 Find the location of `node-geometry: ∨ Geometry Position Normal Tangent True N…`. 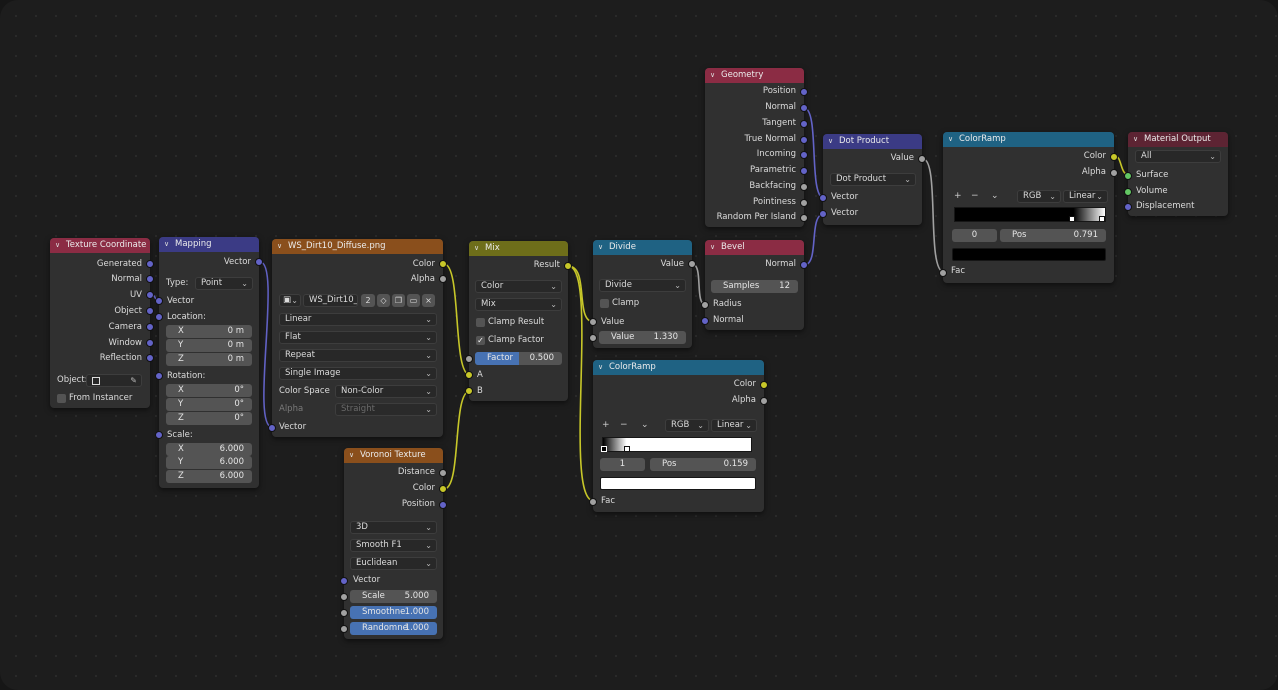

node-geometry: ∨ Geometry Position Normal Tangent True N… is located at coordinates (756, 147).